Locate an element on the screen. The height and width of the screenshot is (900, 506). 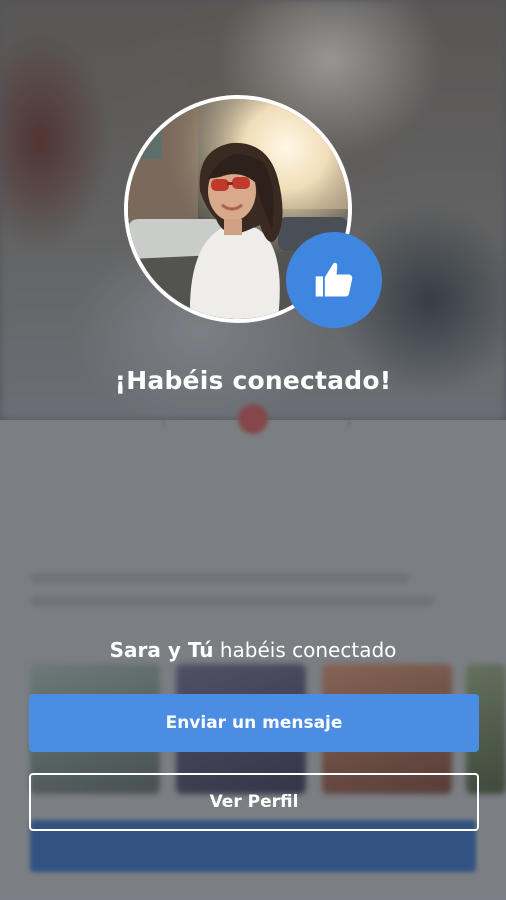
view-profile-button: Ver Perfil is located at coordinates (254, 802).